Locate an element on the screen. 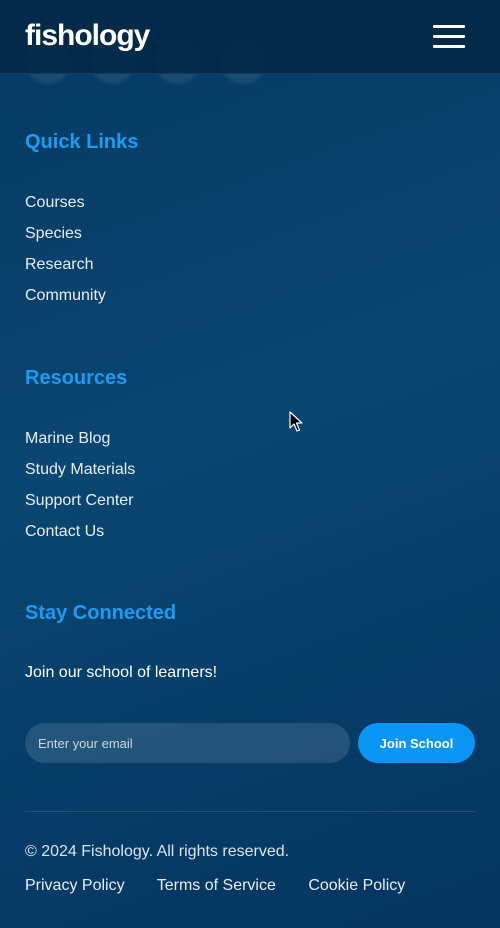 The image size is (500, 928). link-research: Research is located at coordinates (59, 264).